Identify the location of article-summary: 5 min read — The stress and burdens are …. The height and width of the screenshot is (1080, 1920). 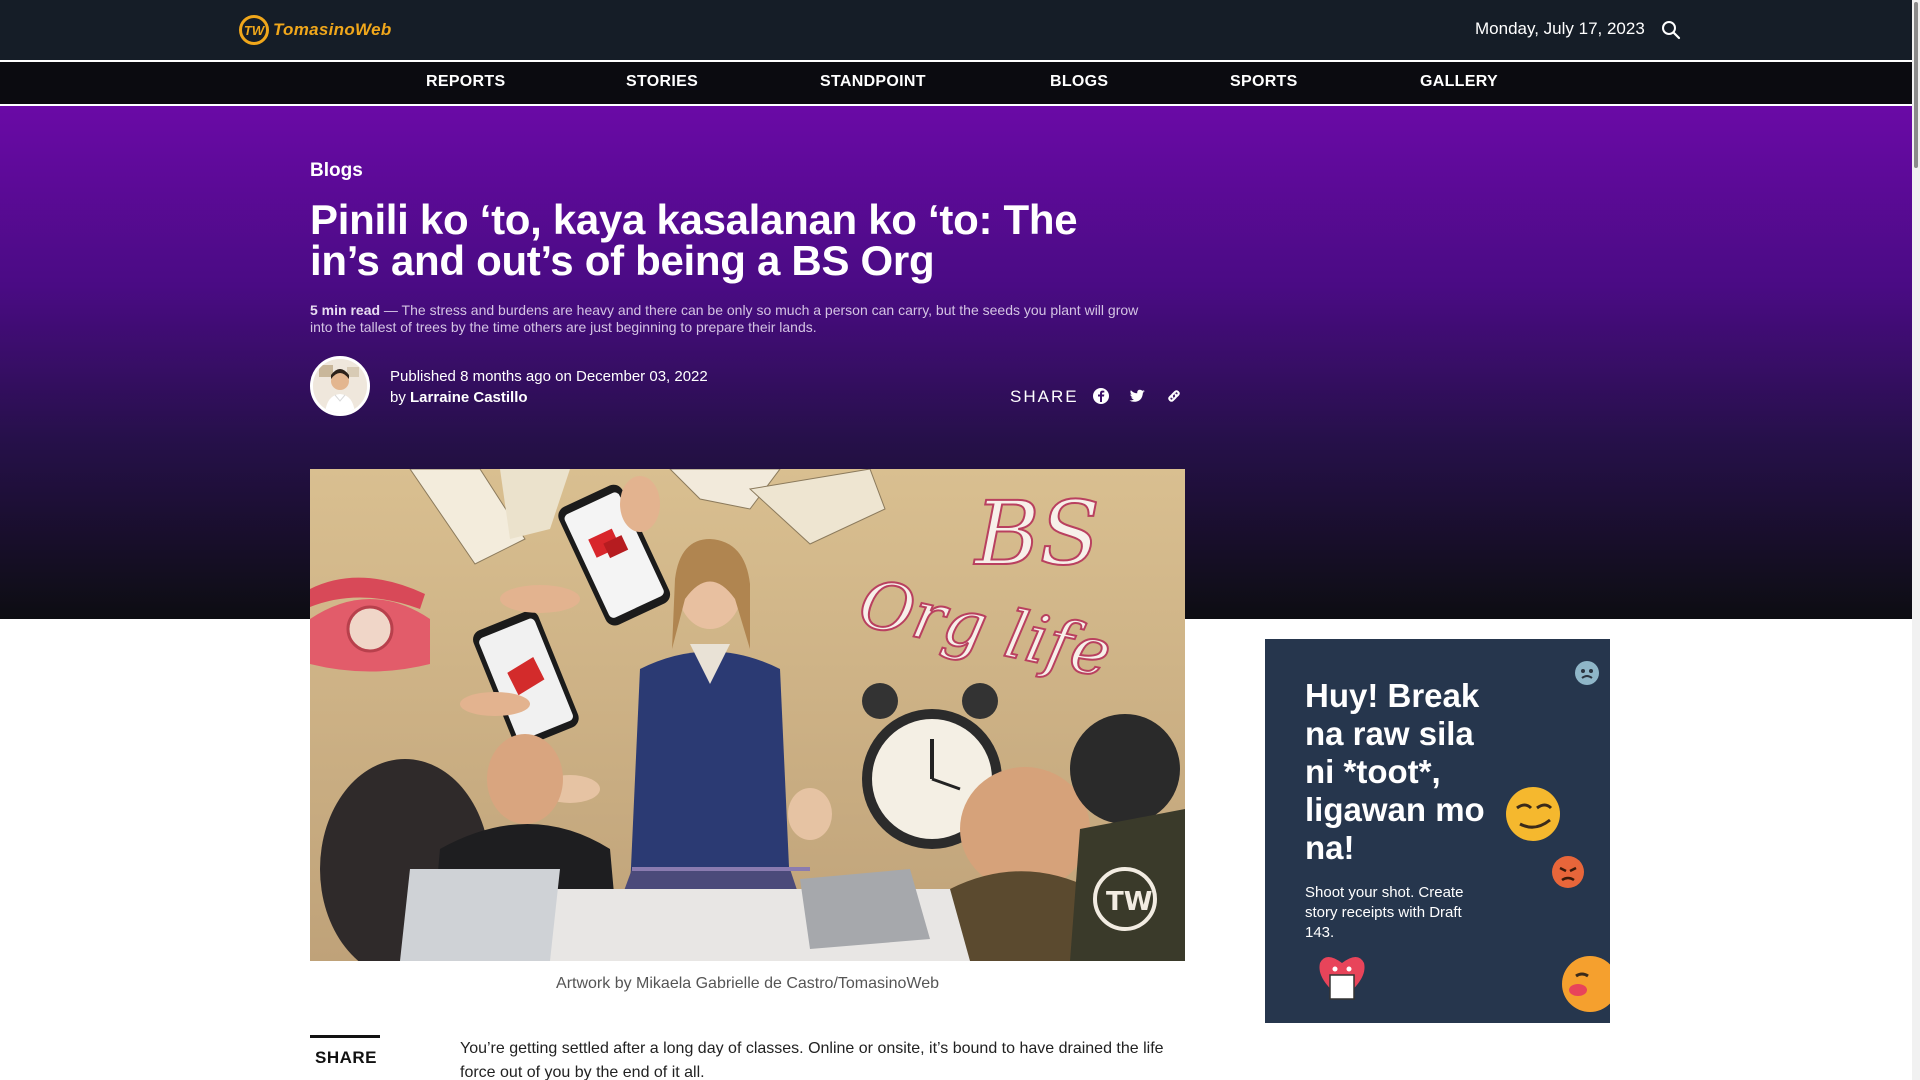
(735, 319).